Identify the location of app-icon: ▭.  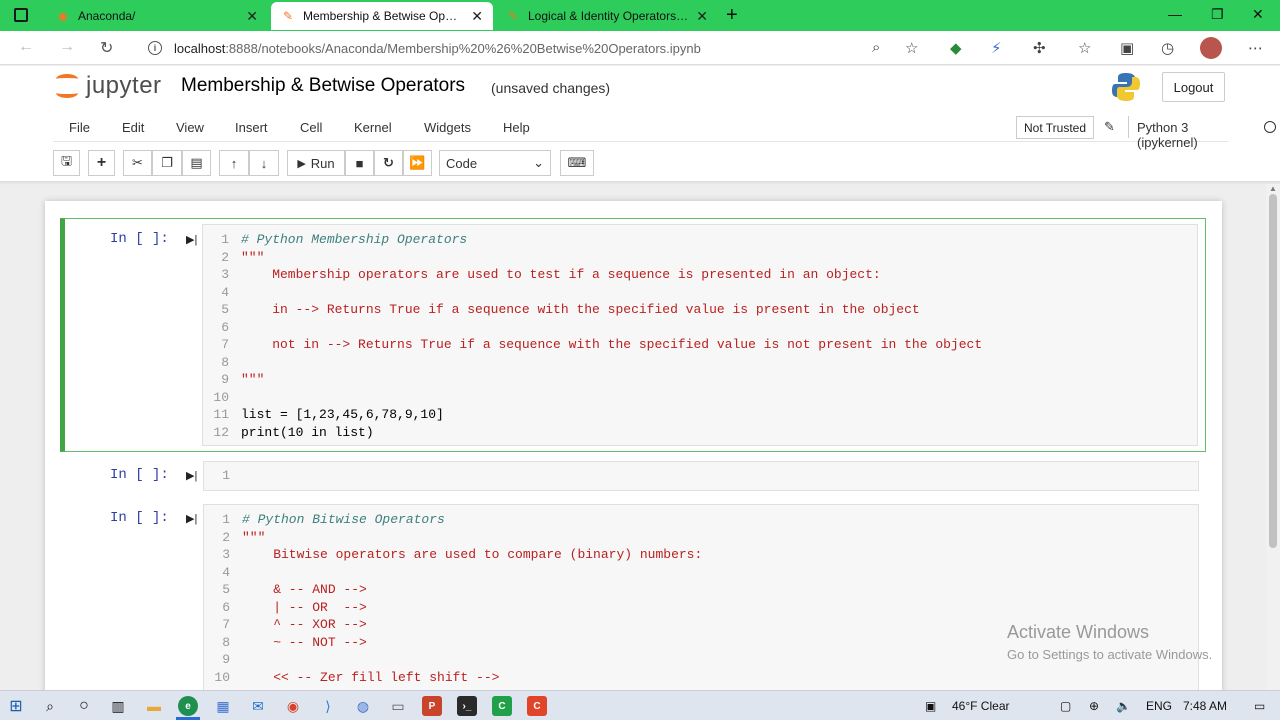
(398, 706).